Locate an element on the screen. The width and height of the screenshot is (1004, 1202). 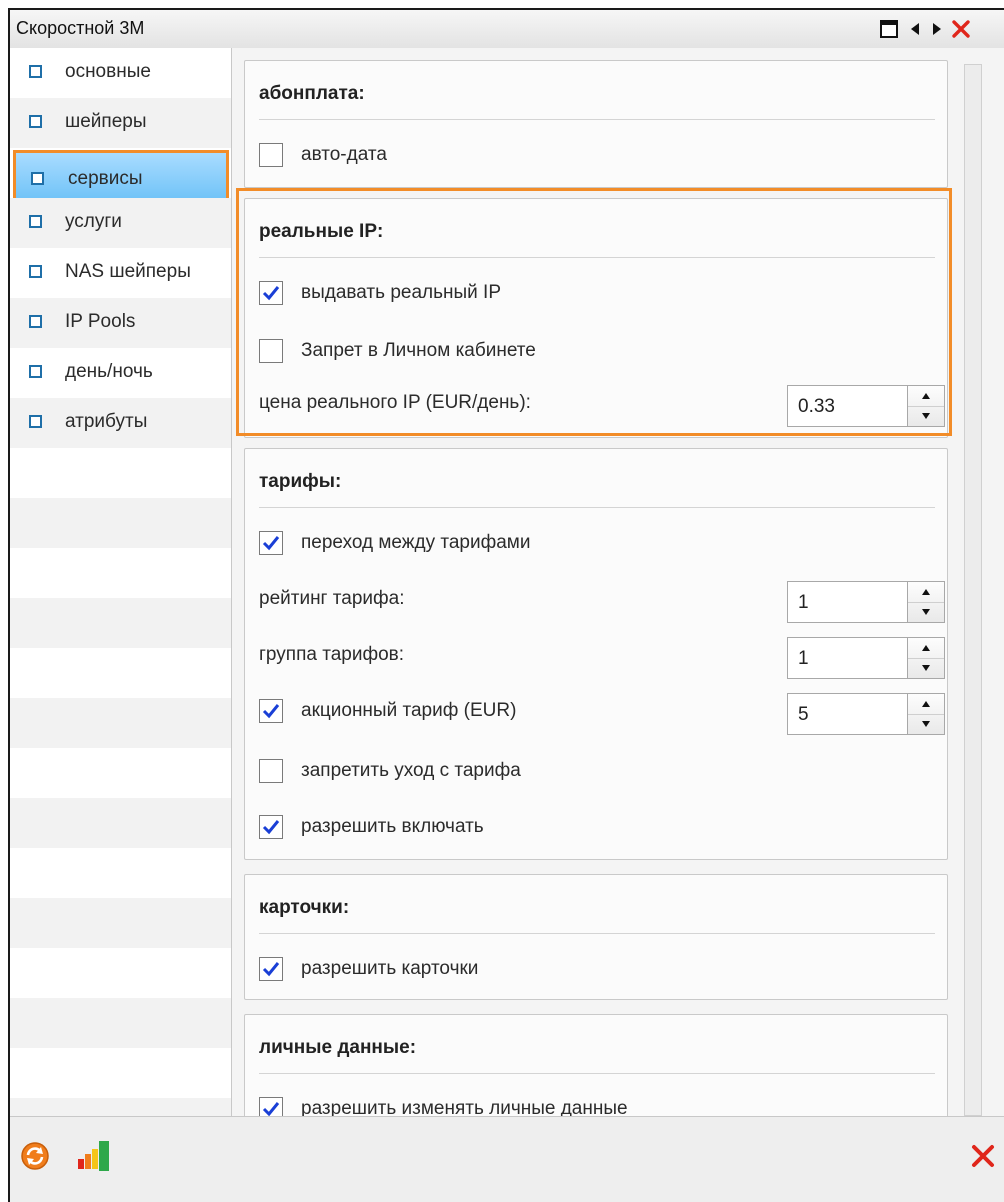
allow-enable-label: разрешить включать is located at coordinates (392, 826).